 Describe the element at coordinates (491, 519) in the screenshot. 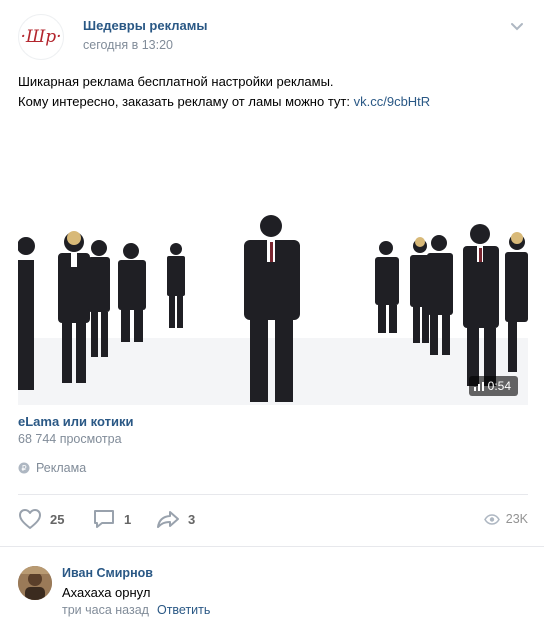

I see `eye-icon` at that location.